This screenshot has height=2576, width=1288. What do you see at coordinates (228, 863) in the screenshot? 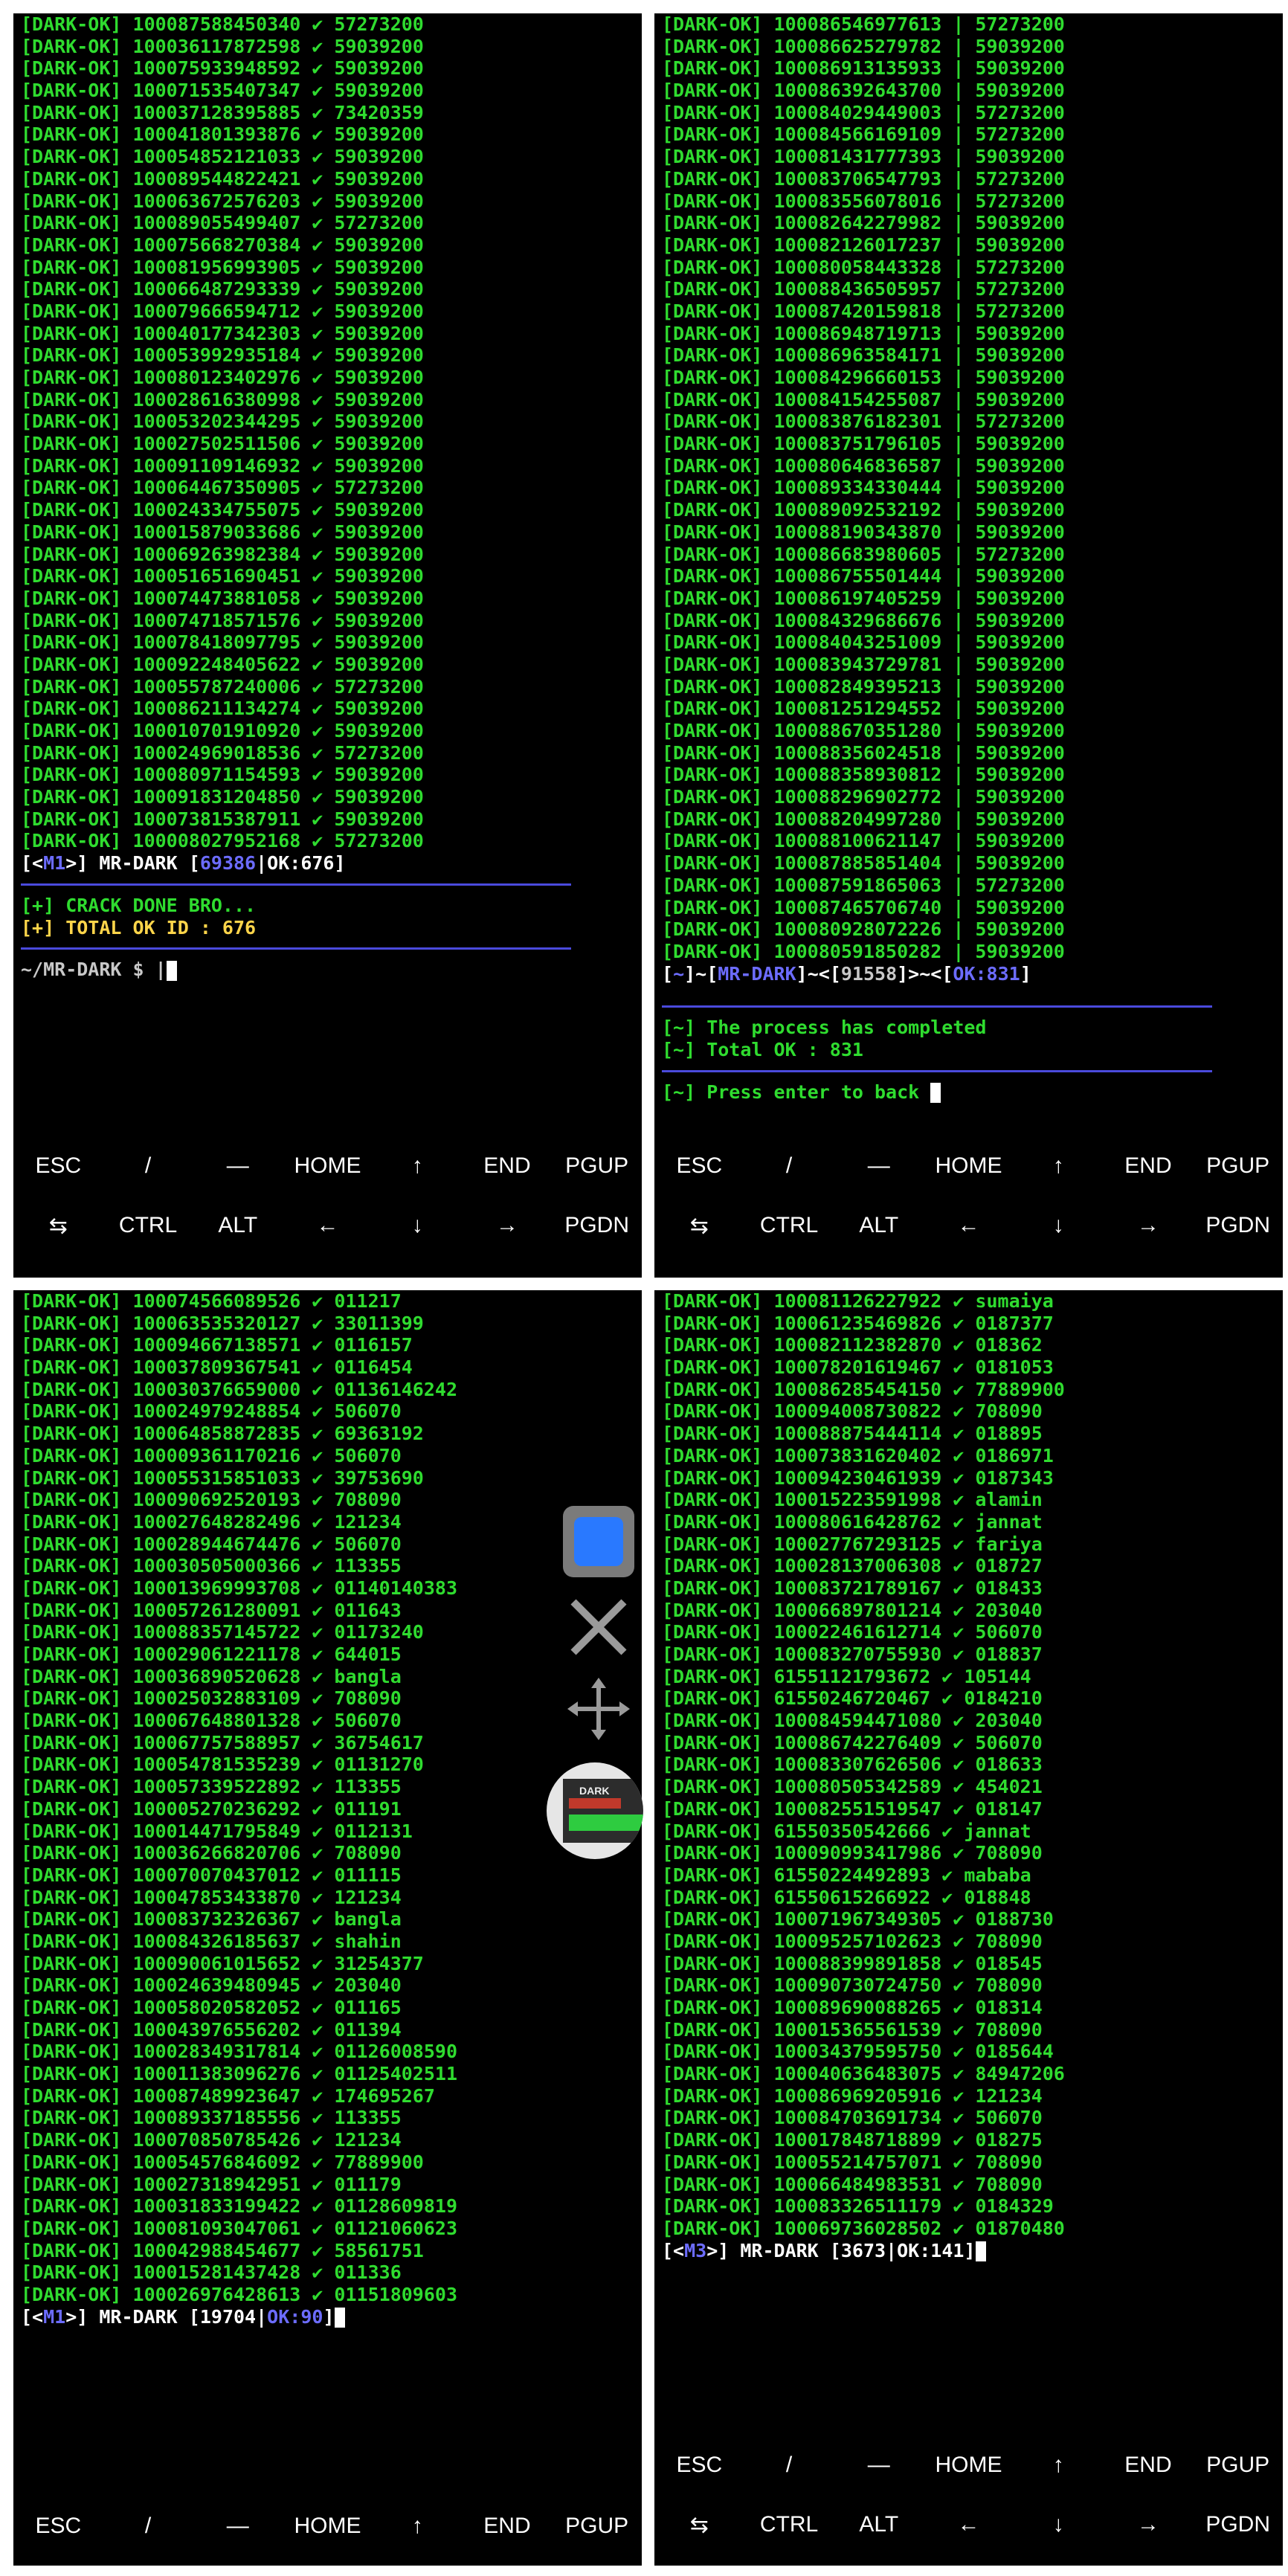
I see `status-count: 69386` at bounding box center [228, 863].